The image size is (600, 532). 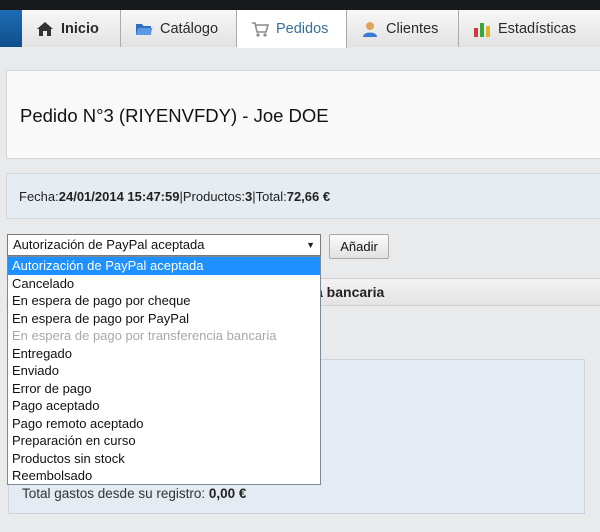 I want to click on order-status-select: Autorización de PayPal aceptada ▼, so click(x=164, y=245).